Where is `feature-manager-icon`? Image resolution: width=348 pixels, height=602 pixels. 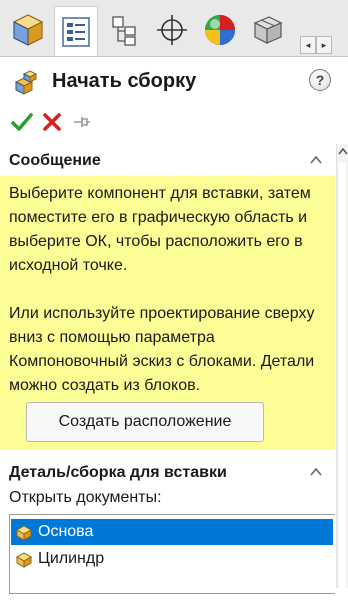 feature-manager-icon is located at coordinates (28, 30).